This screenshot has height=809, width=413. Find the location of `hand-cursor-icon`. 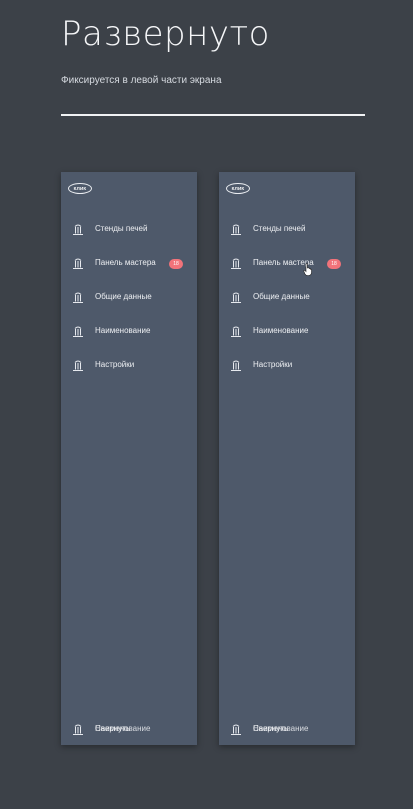

hand-cursor-icon is located at coordinates (307, 269).